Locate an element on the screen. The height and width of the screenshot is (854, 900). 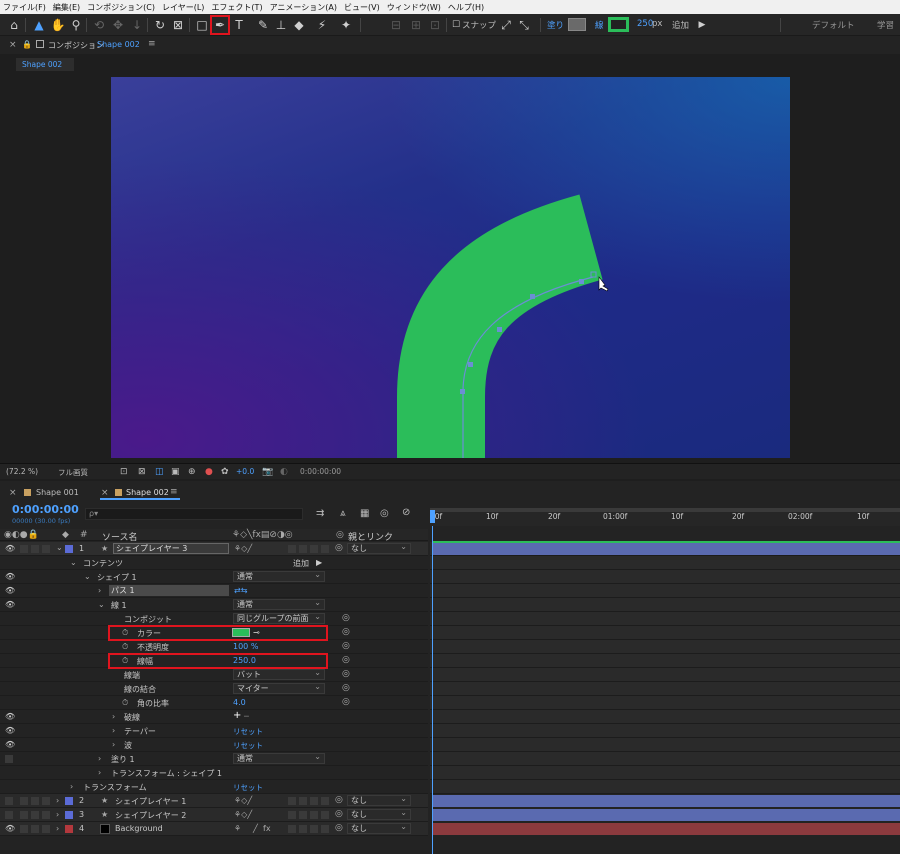
line-join-dropdown: マイター is located at coordinates (279, 688).